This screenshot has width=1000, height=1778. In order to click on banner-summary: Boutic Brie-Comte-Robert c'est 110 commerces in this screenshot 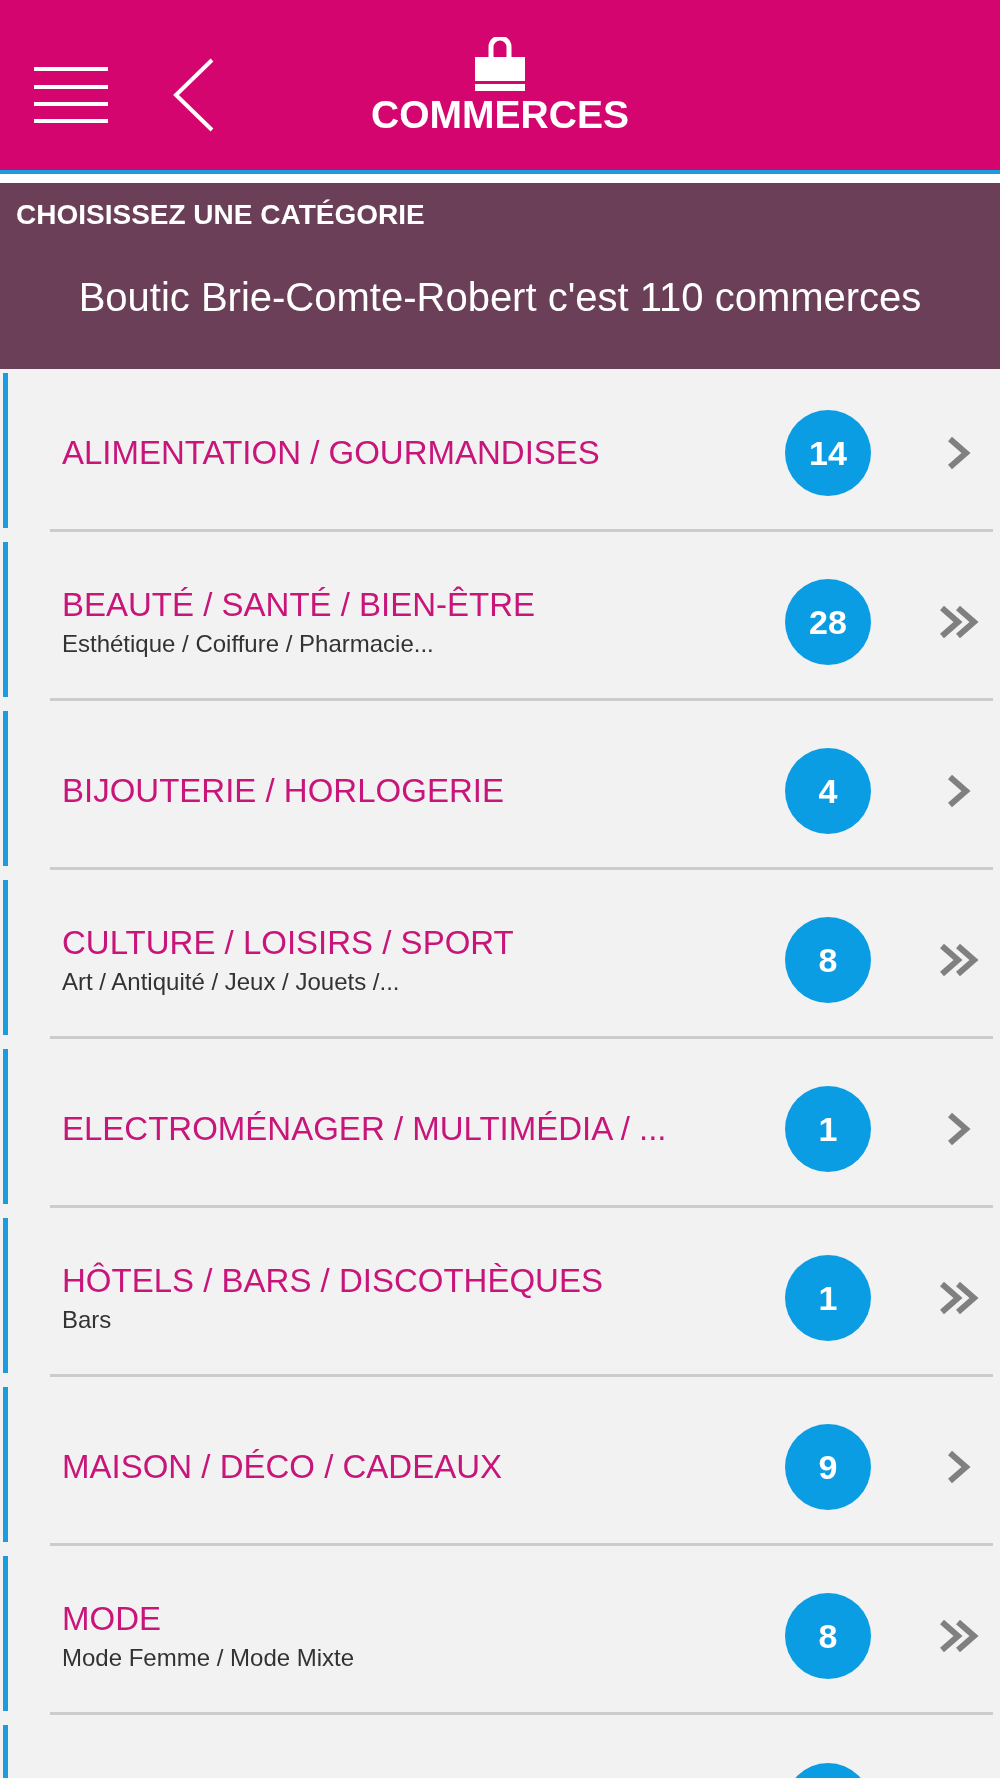, I will do `click(500, 297)`.